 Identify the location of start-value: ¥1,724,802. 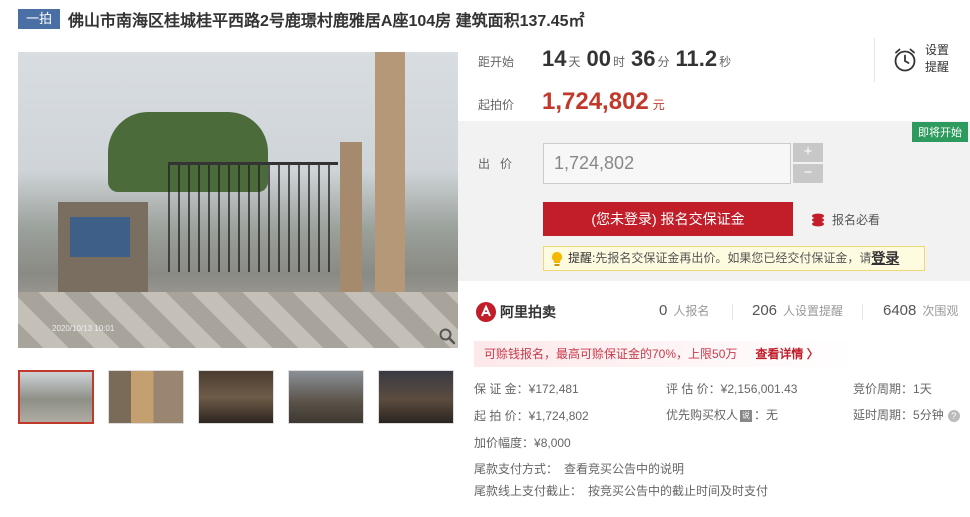
(558, 416).